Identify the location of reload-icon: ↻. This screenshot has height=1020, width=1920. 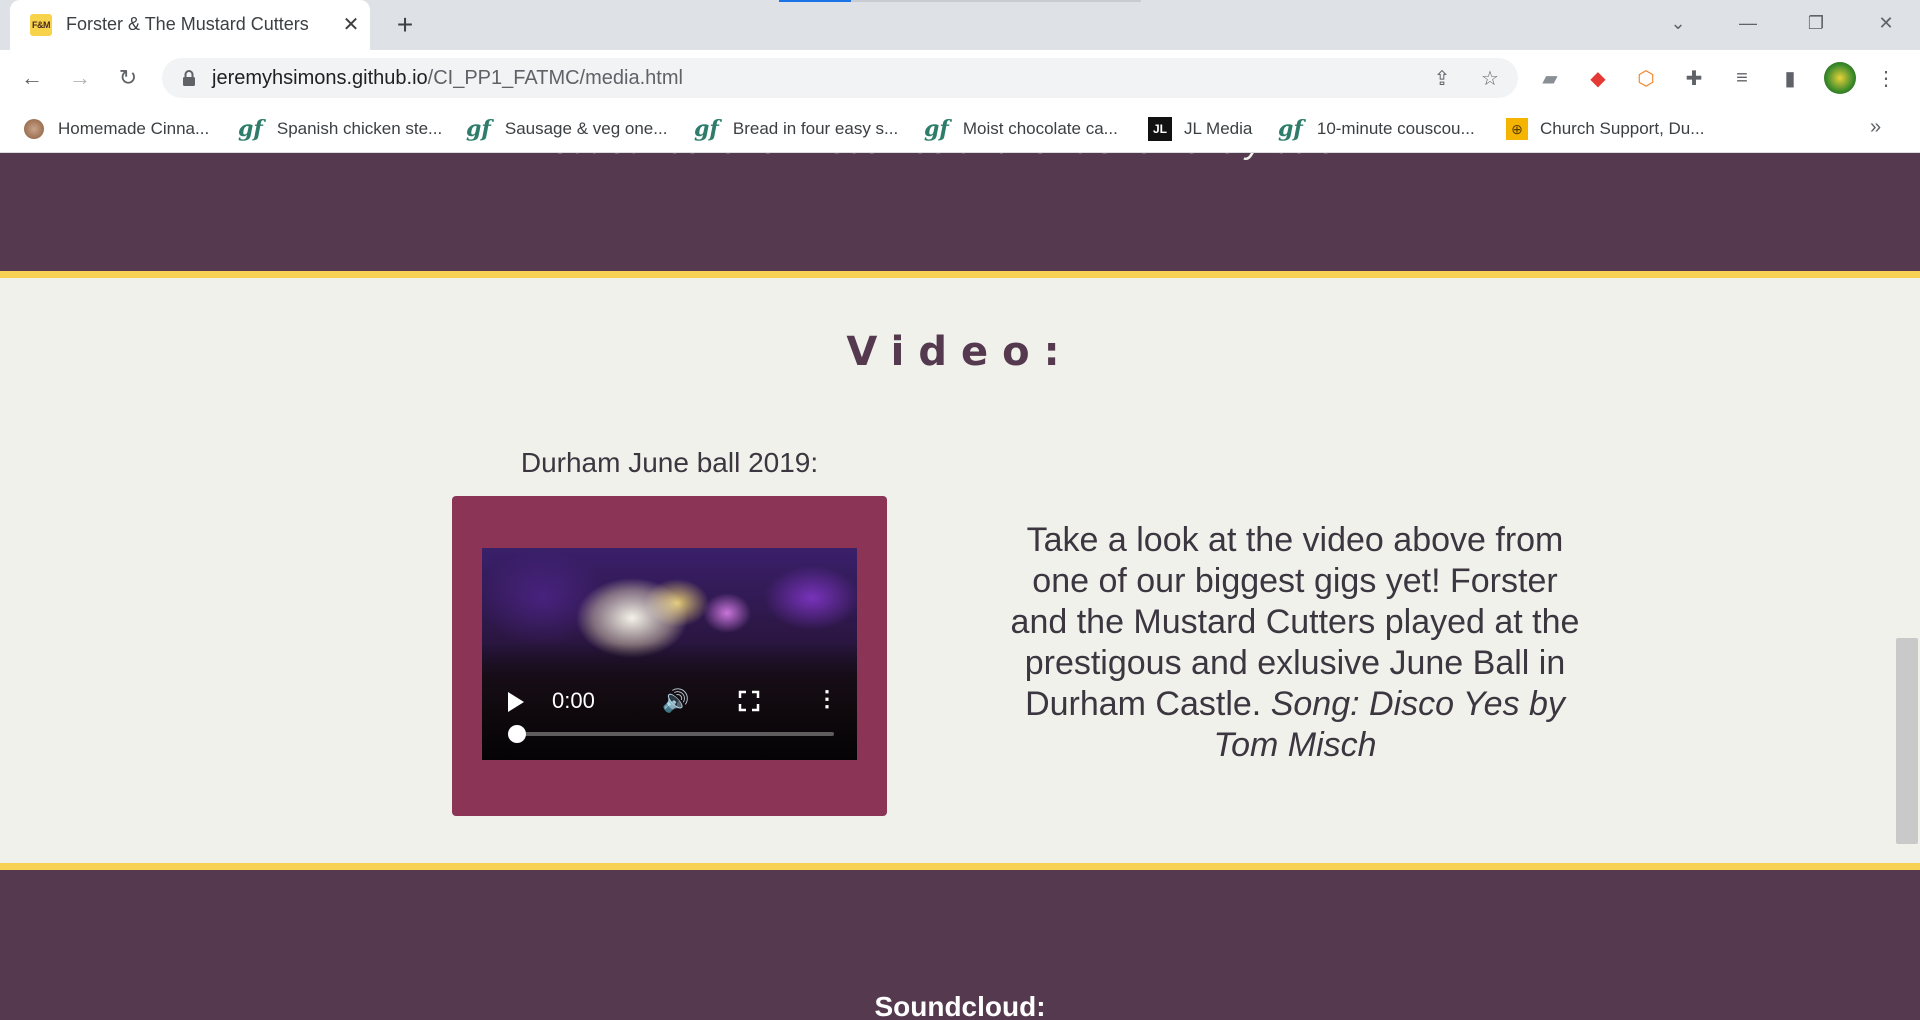
(128, 78).